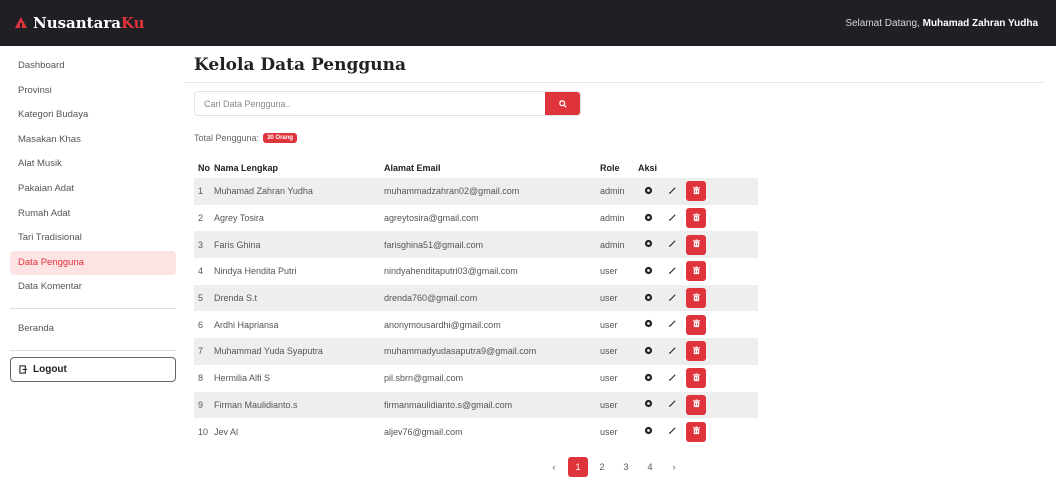 The width and height of the screenshot is (1056, 497). I want to click on sidebar-item-masakan-khas: Masakan Khas, so click(93, 140).